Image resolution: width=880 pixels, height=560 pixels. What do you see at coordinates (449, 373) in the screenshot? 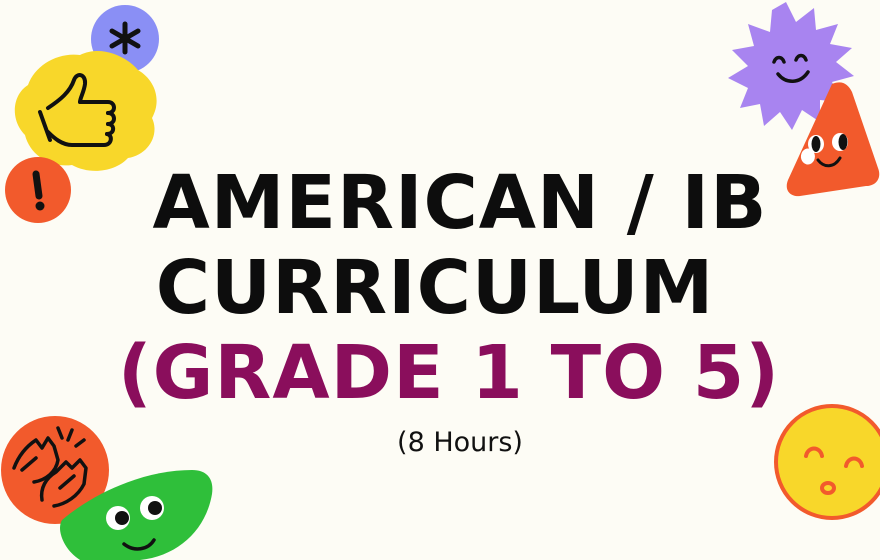
I see `title-line-3-grade-range: (GRADE 1 TO 5)` at bounding box center [449, 373].